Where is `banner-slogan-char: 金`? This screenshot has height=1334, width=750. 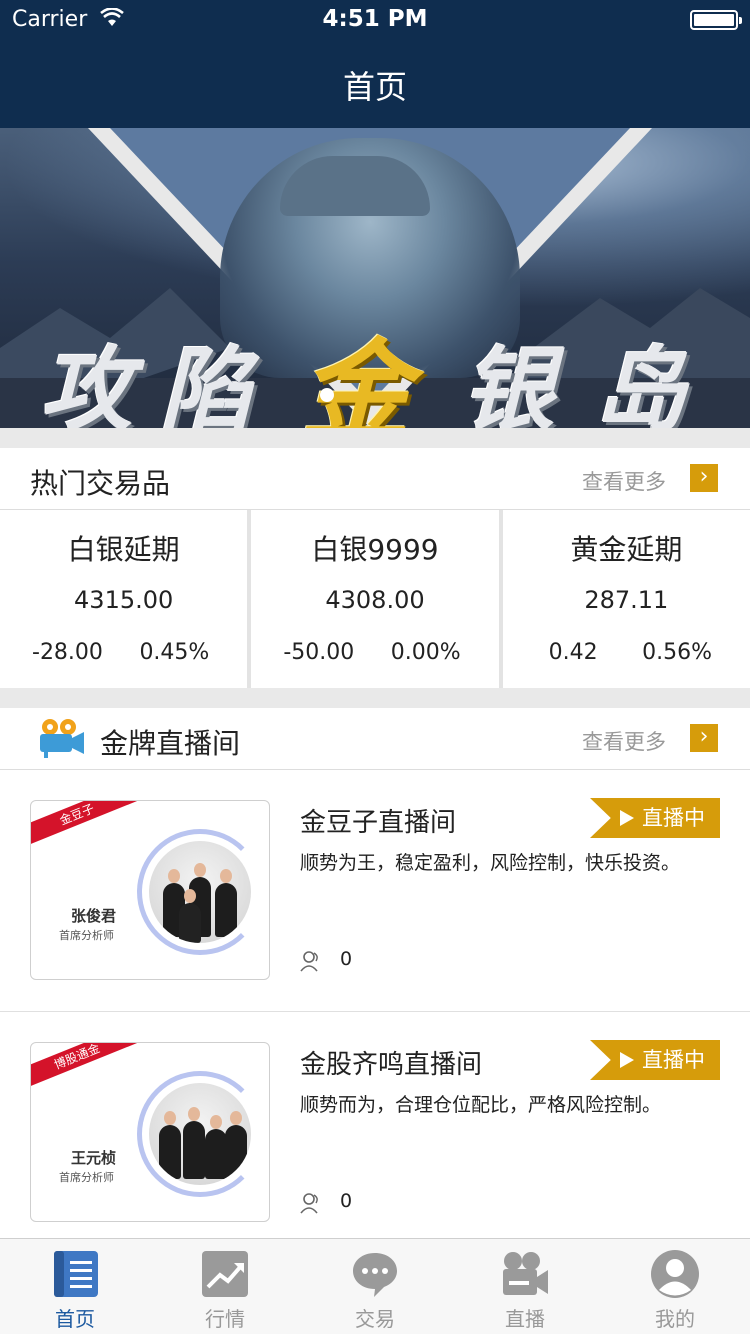
banner-slogan-char: 金 is located at coordinates (357, 377).